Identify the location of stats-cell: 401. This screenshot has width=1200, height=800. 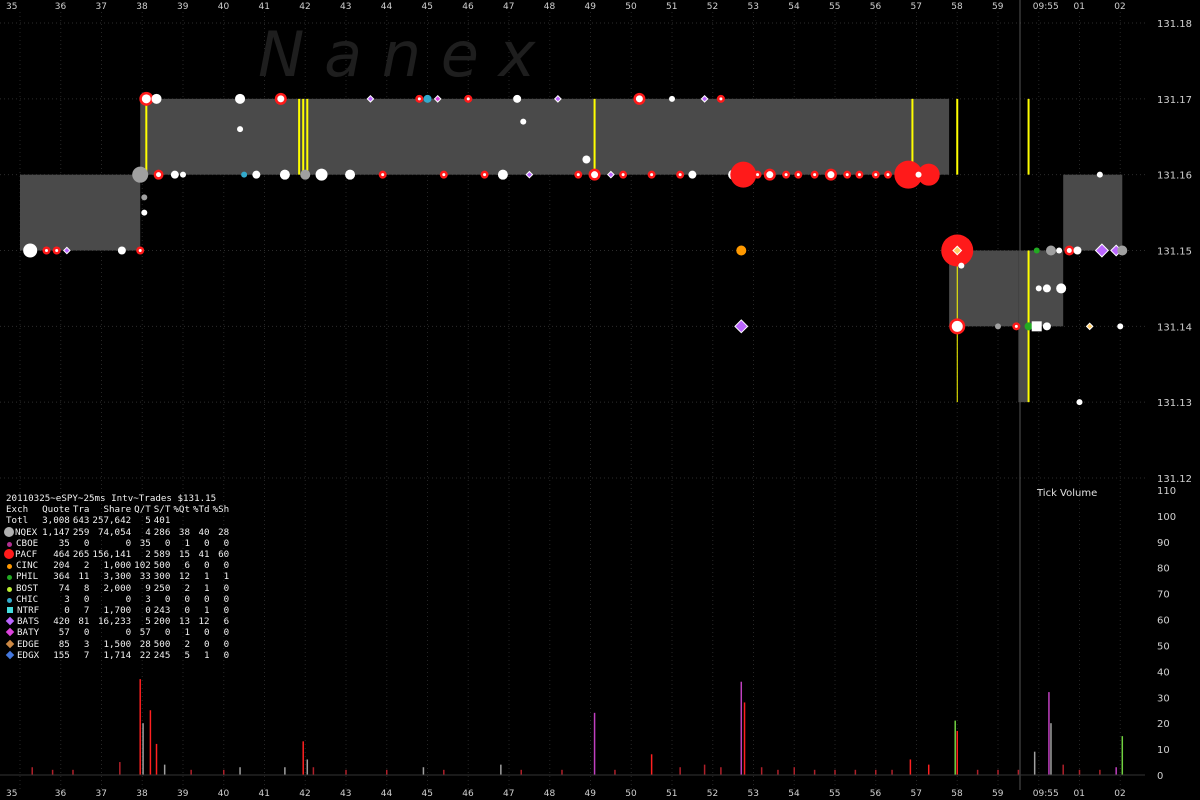
(162, 521).